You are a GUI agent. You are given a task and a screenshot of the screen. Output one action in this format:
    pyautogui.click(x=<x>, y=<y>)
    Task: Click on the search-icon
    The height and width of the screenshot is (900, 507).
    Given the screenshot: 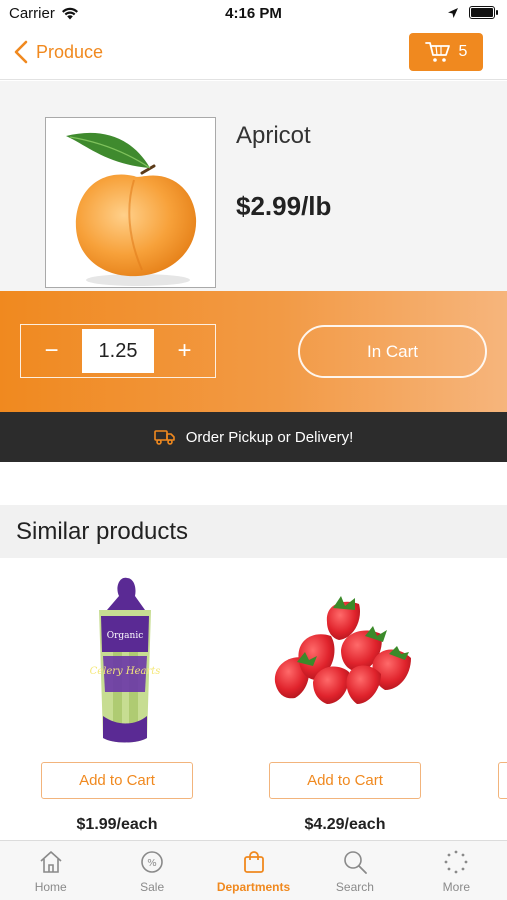 What is the action you would take?
    pyautogui.click(x=355, y=862)
    